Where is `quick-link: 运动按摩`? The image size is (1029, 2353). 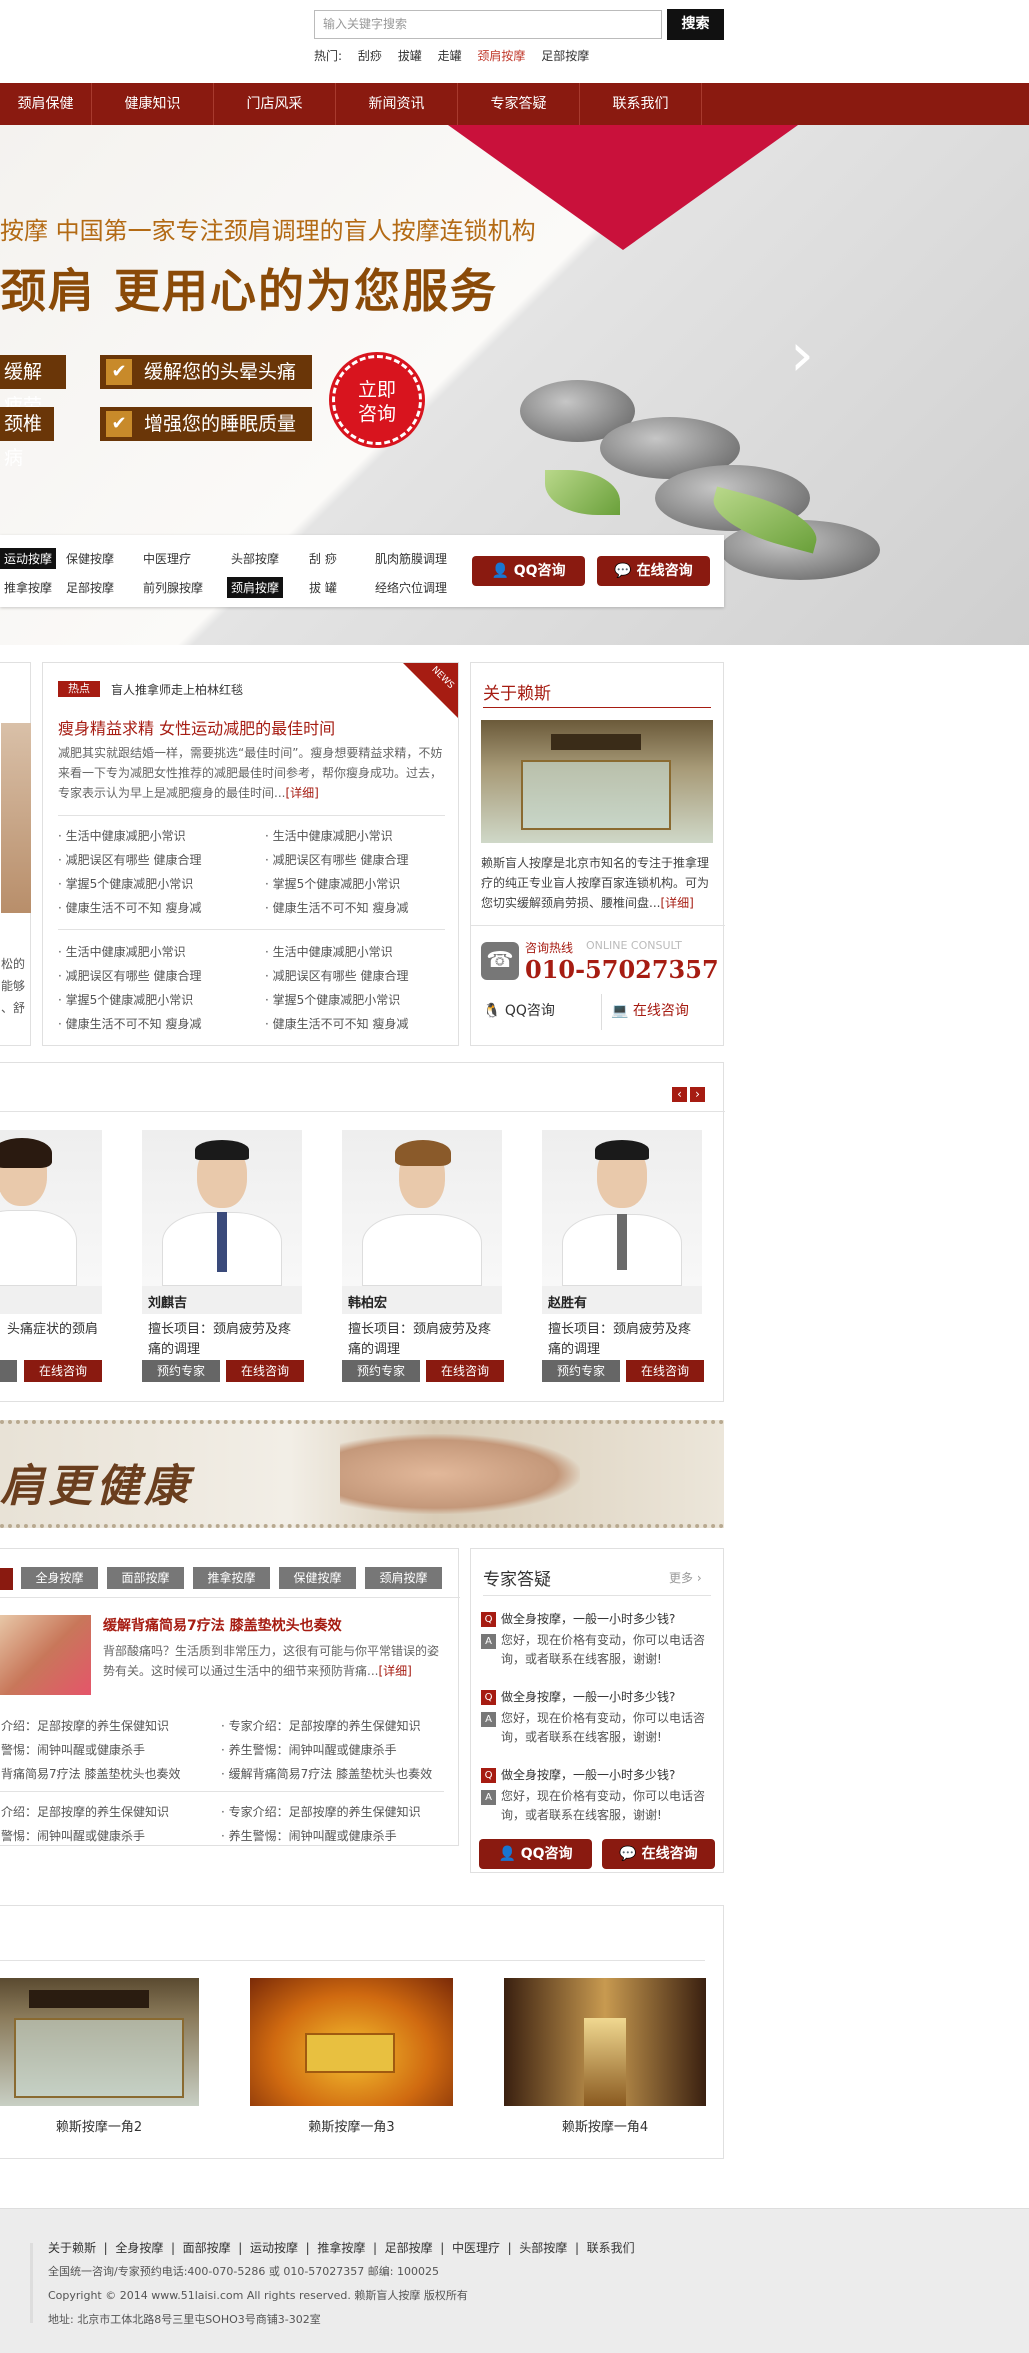
quick-link: 运动按摩 is located at coordinates (28, 558).